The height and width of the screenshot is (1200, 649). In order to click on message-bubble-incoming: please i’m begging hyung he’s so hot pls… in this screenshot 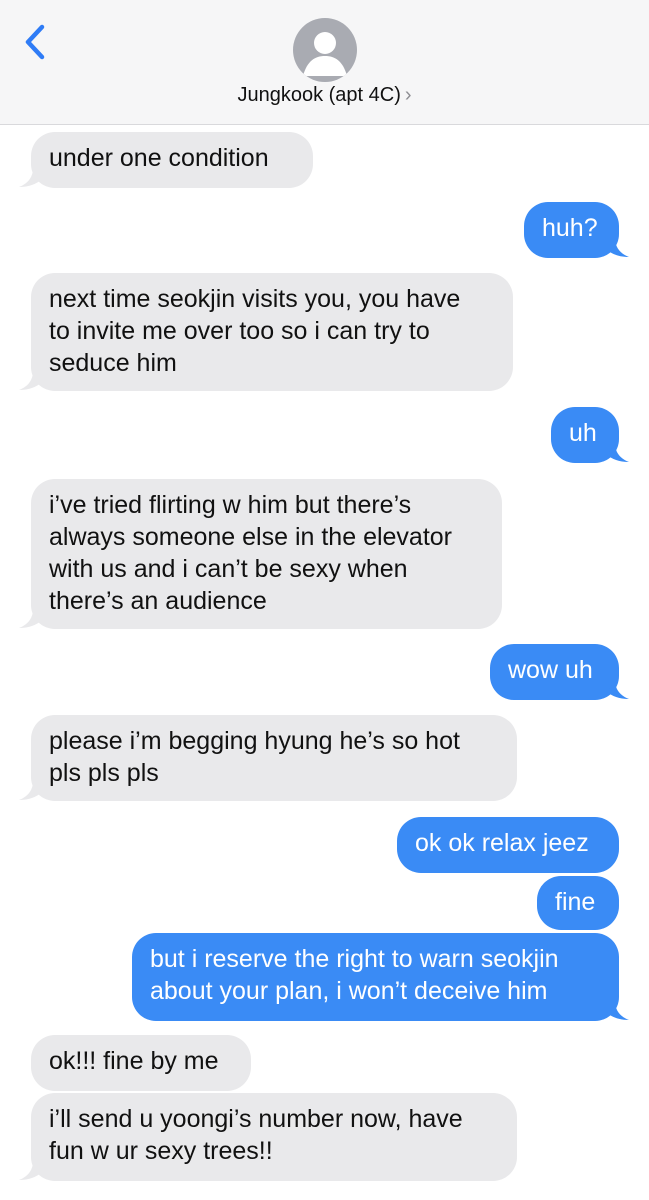, I will do `click(274, 758)`.